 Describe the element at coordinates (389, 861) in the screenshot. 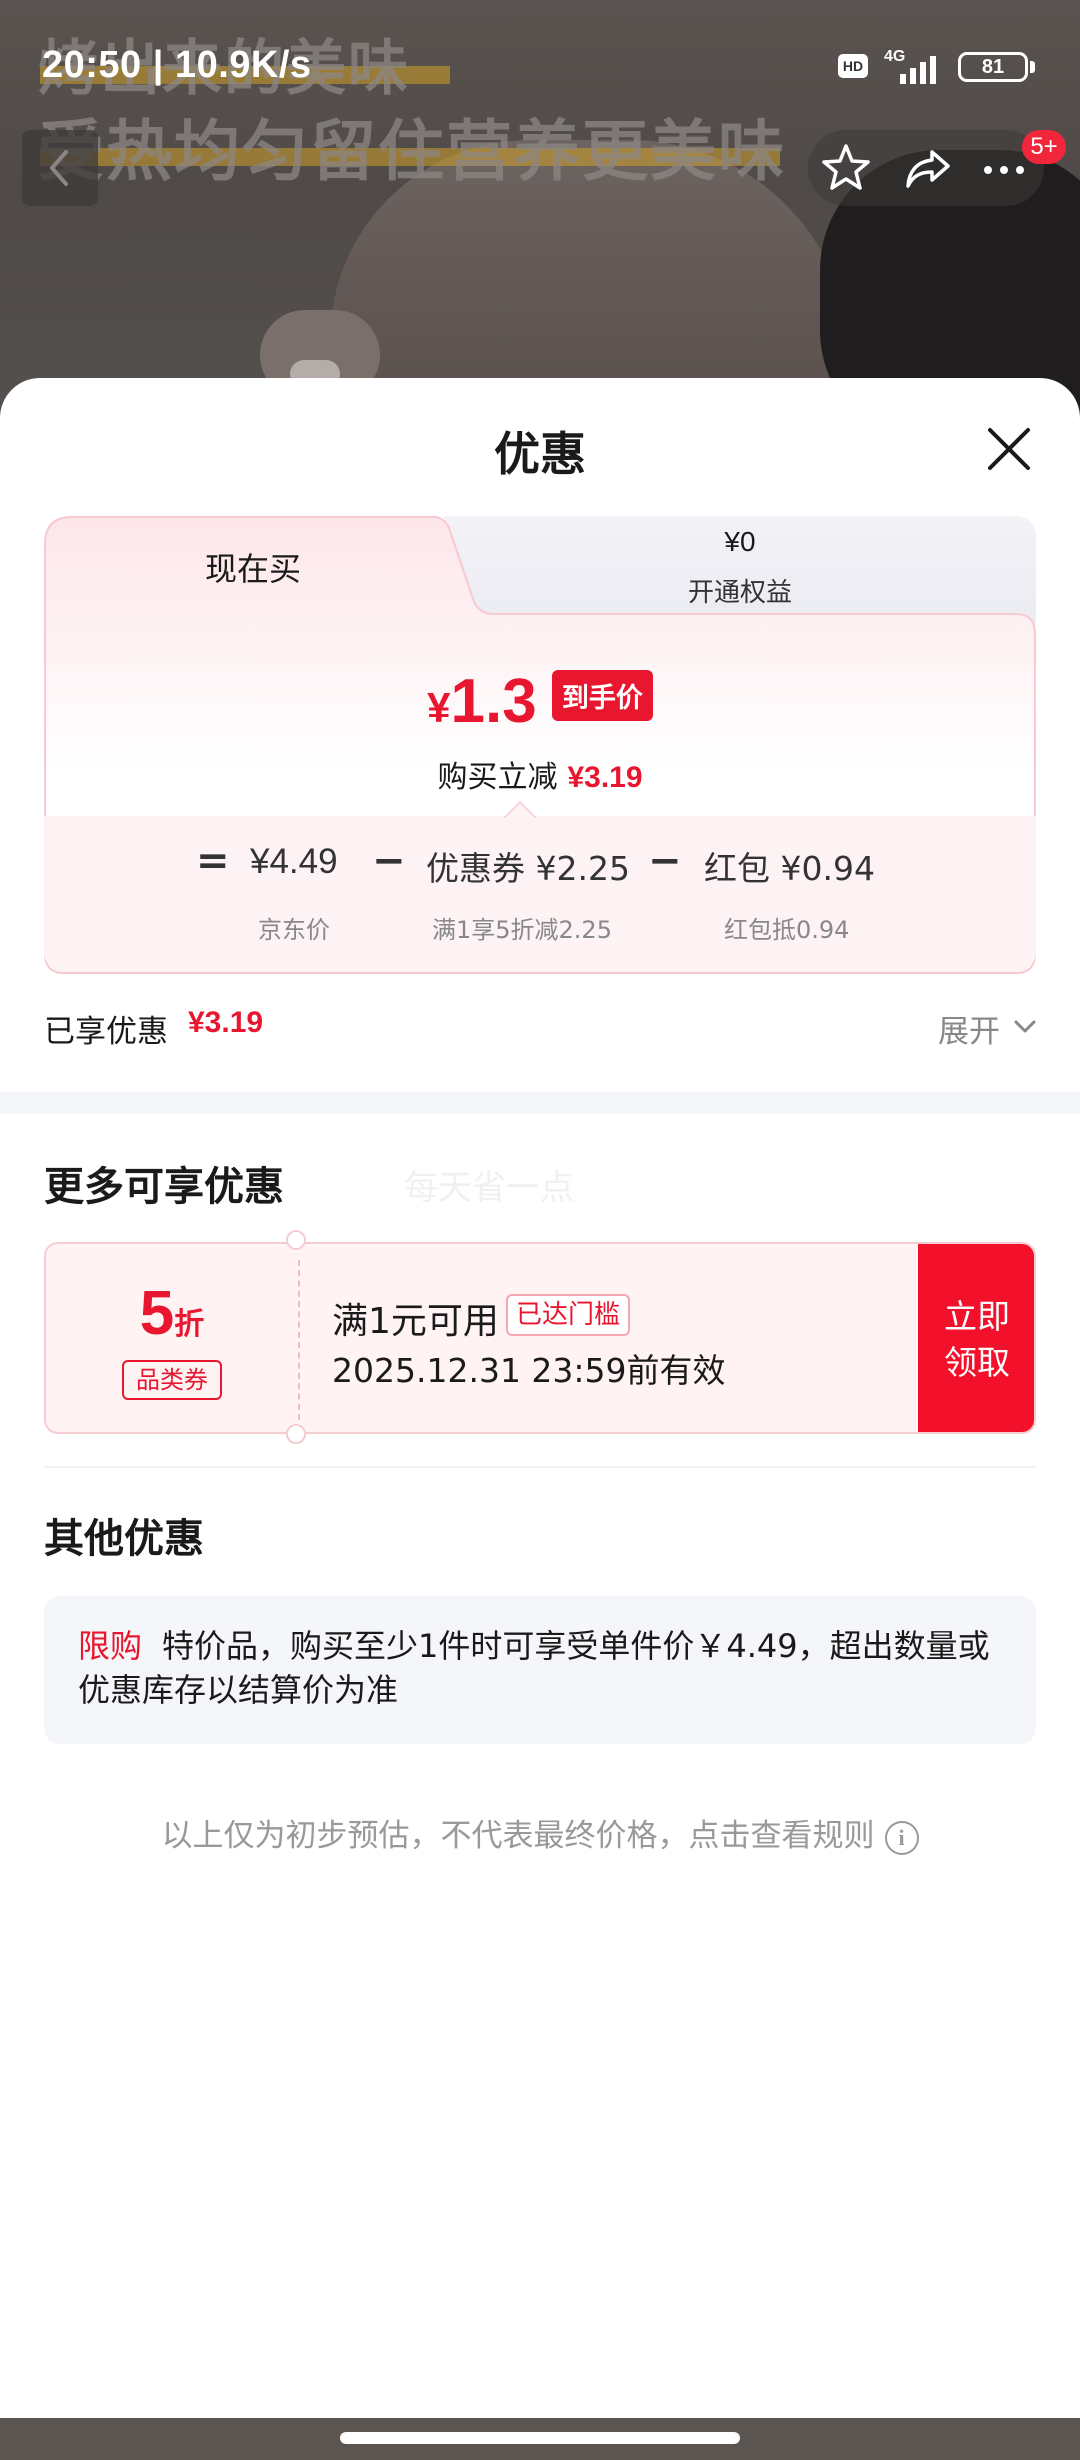

I see `minus-sign-1: −` at that location.